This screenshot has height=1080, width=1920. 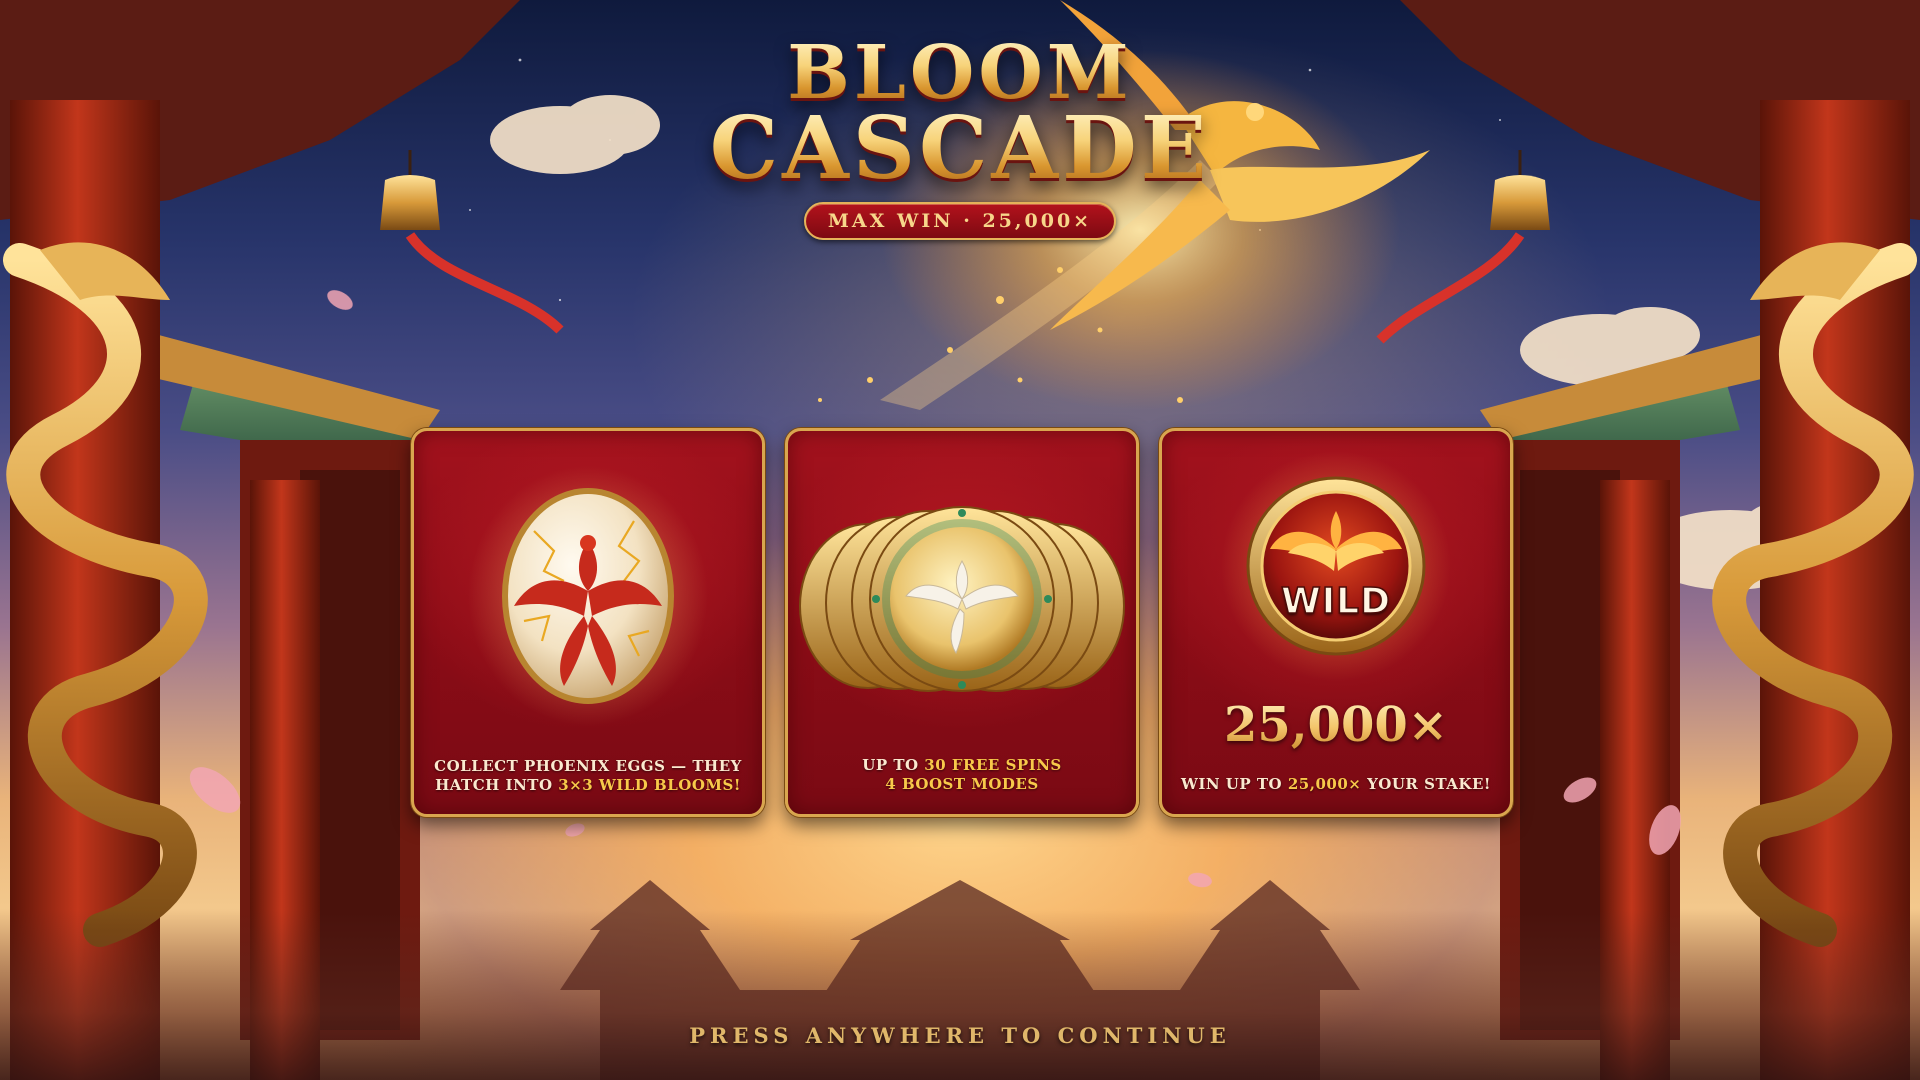 I want to click on max-win-highlight: 25,000×, so click(x=1324, y=784).